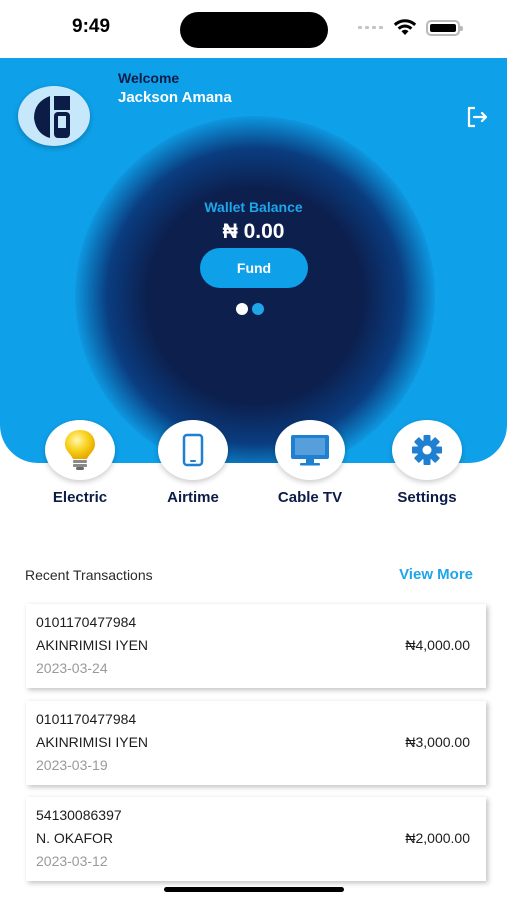  What do you see at coordinates (80, 497) in the screenshot?
I see `electric-label: Electric` at bounding box center [80, 497].